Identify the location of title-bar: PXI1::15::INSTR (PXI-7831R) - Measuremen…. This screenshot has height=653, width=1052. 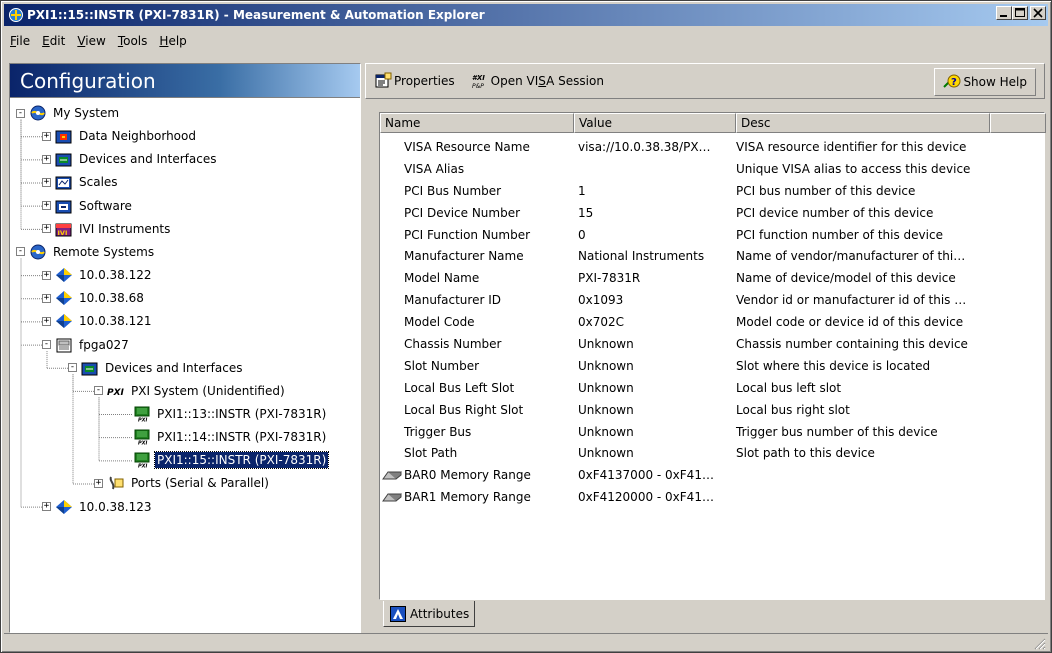
(526, 15).